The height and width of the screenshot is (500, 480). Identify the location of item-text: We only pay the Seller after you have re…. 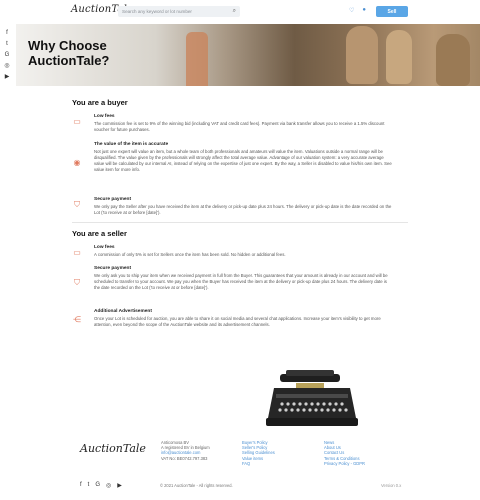
(243, 209).